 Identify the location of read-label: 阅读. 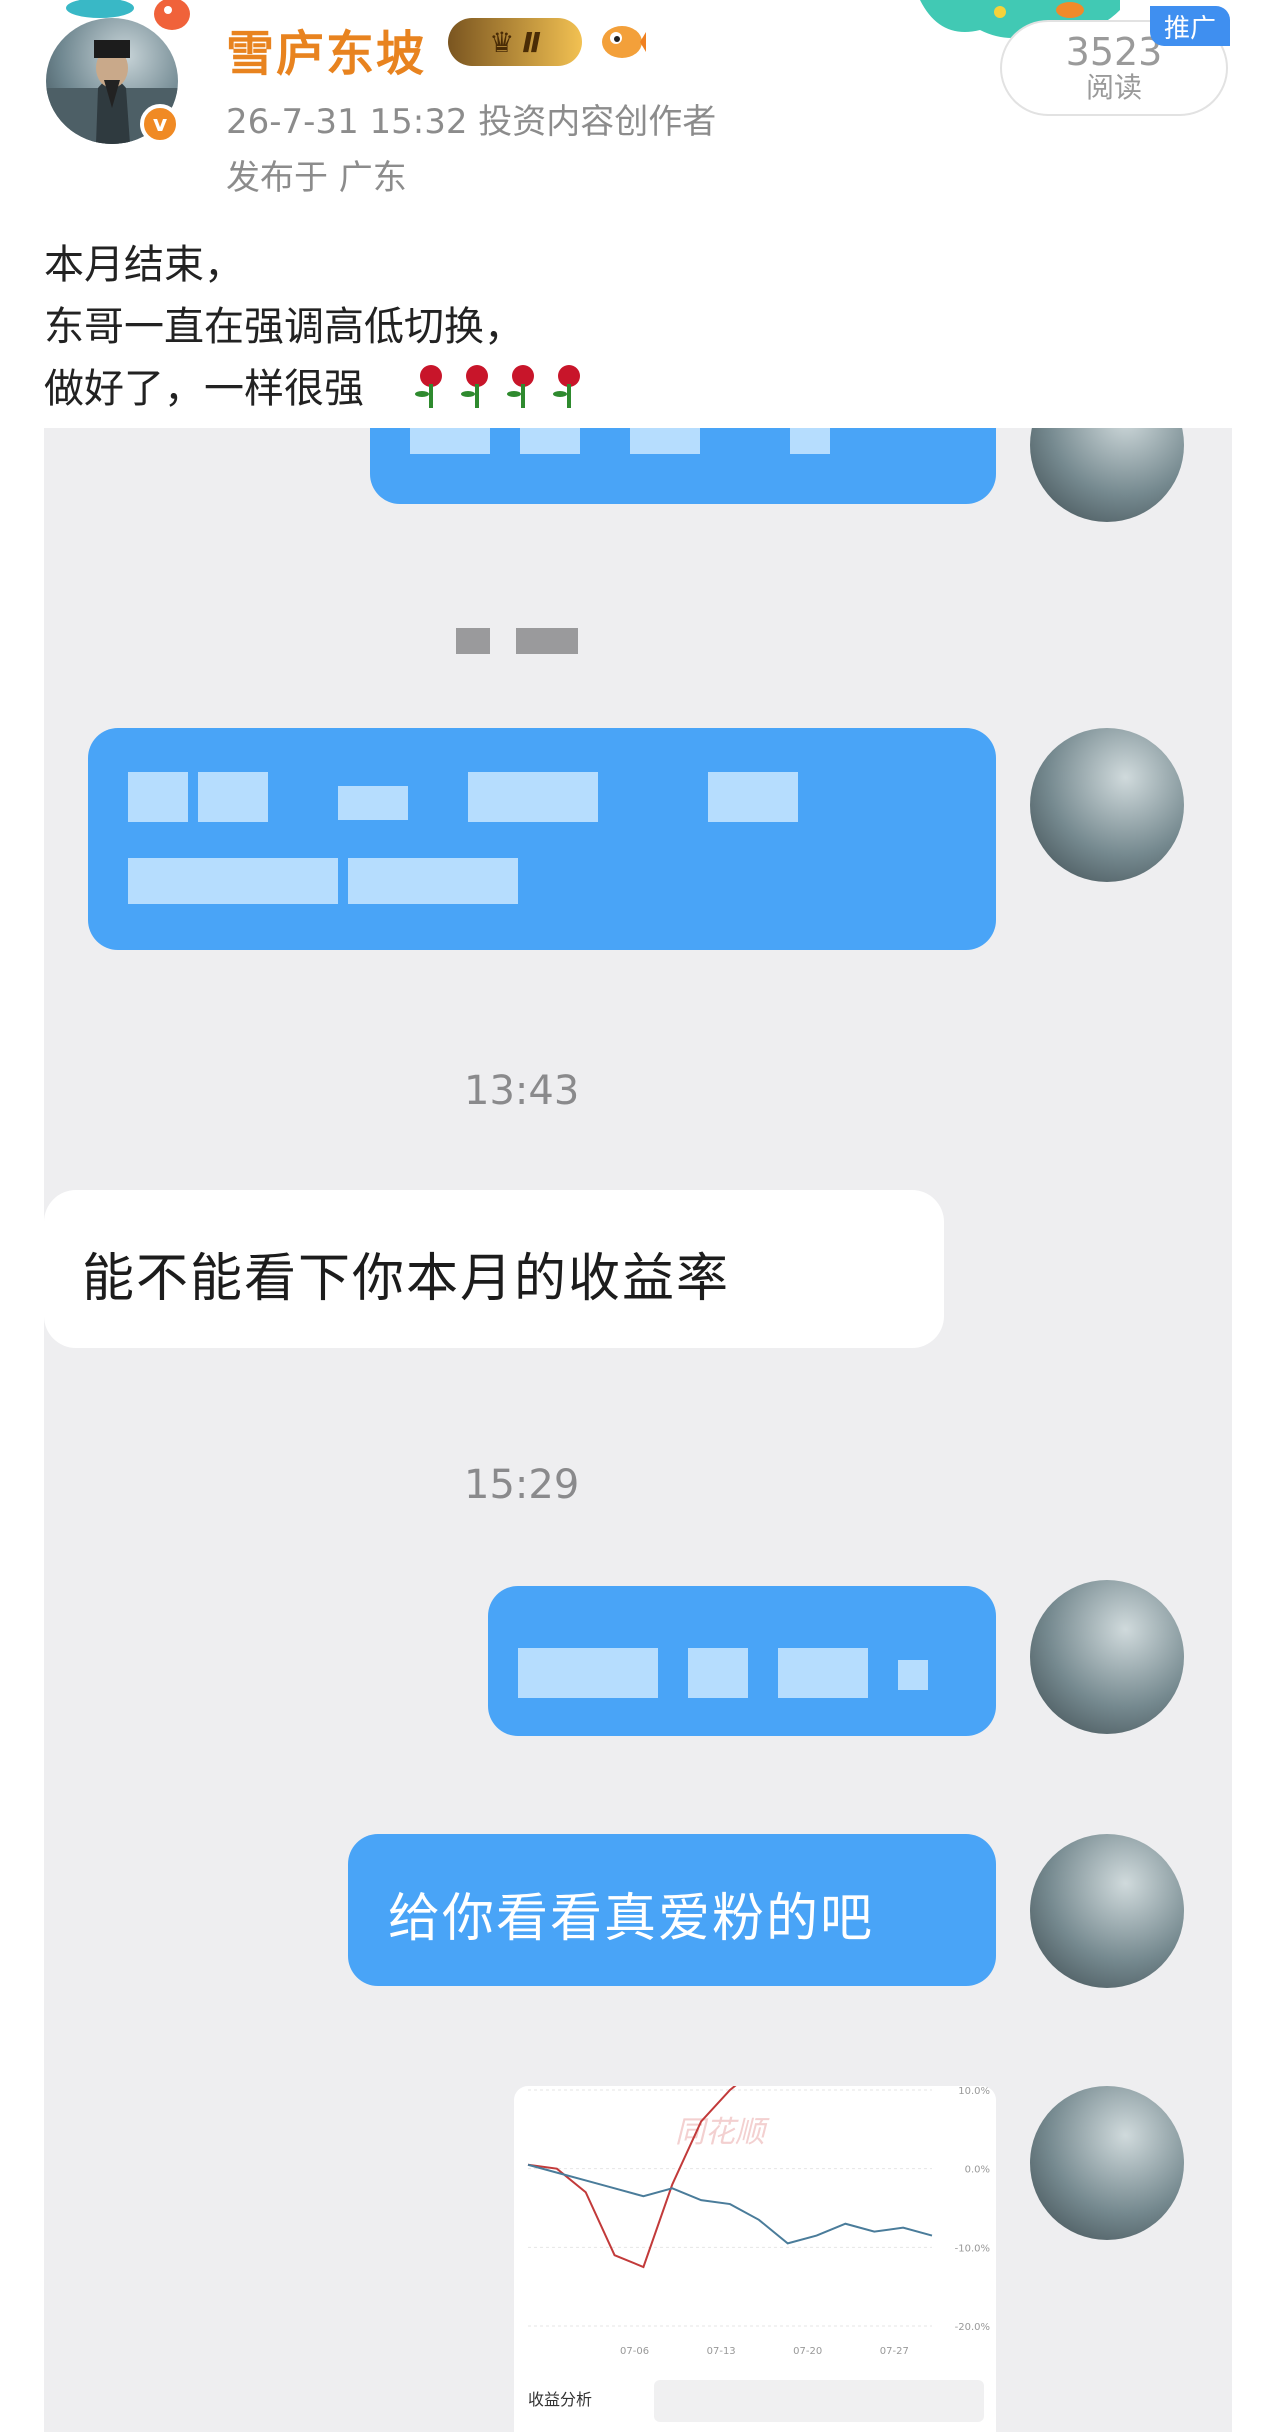
(1113, 87).